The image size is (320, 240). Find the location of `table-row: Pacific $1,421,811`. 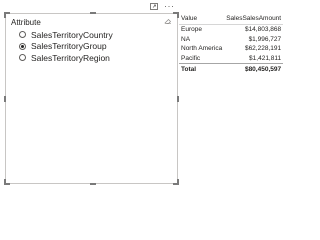

table-row: Pacific $1,421,811 is located at coordinates (231, 59).